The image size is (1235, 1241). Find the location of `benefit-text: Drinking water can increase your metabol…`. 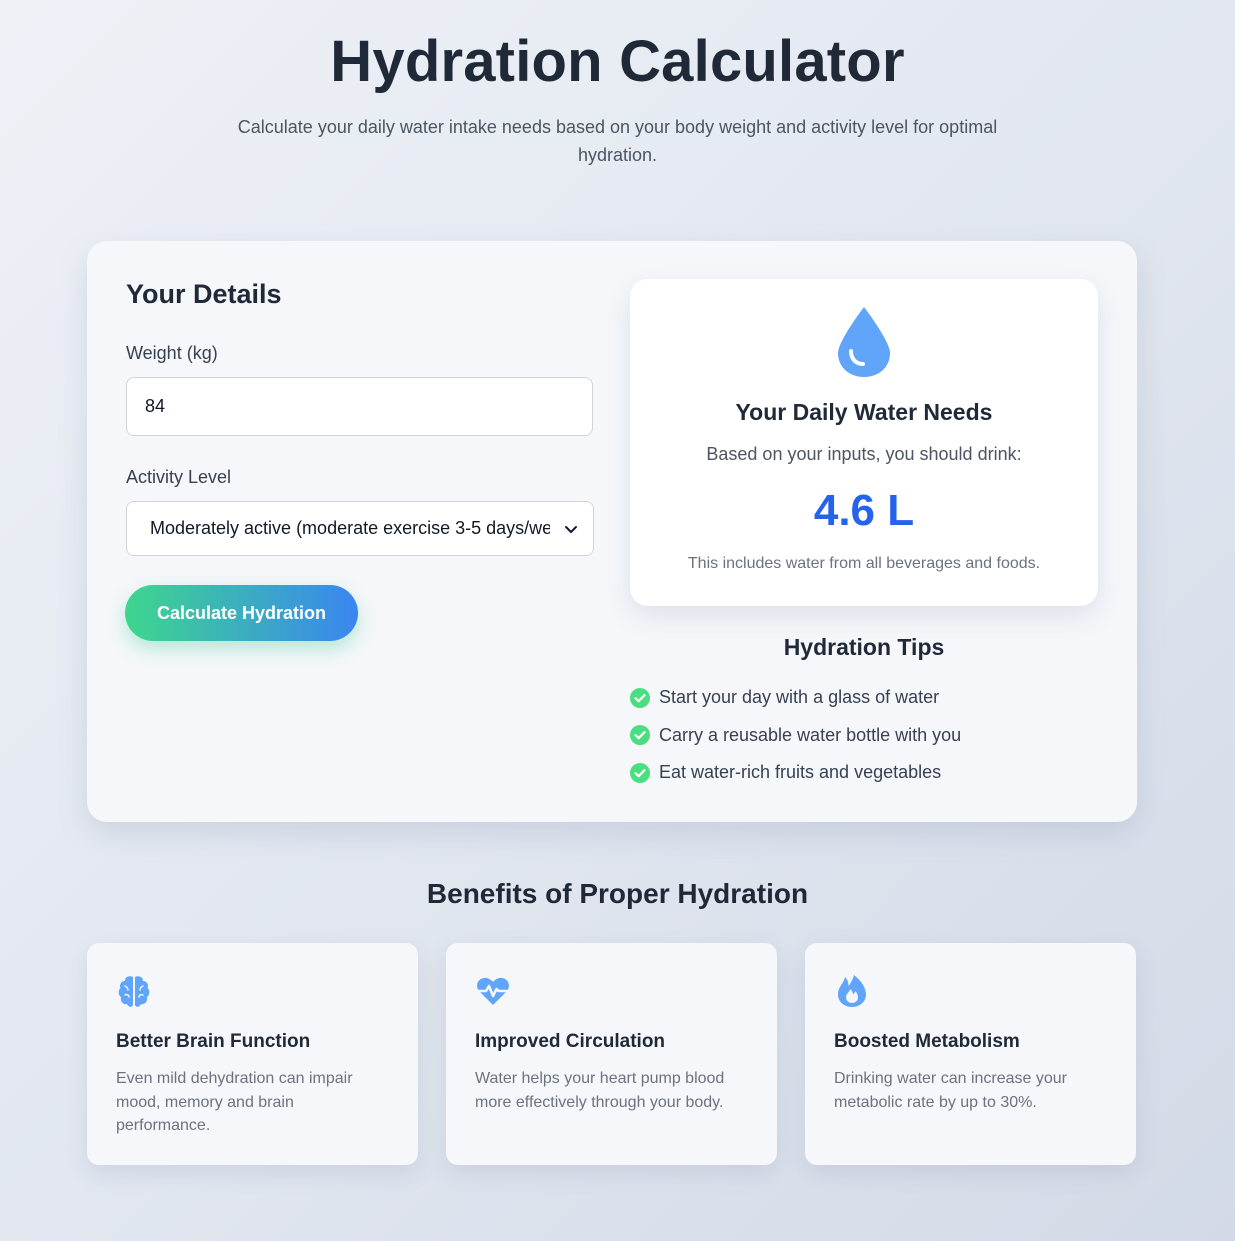

benefit-text: Drinking water can increase your metabol… is located at coordinates (950, 1090).